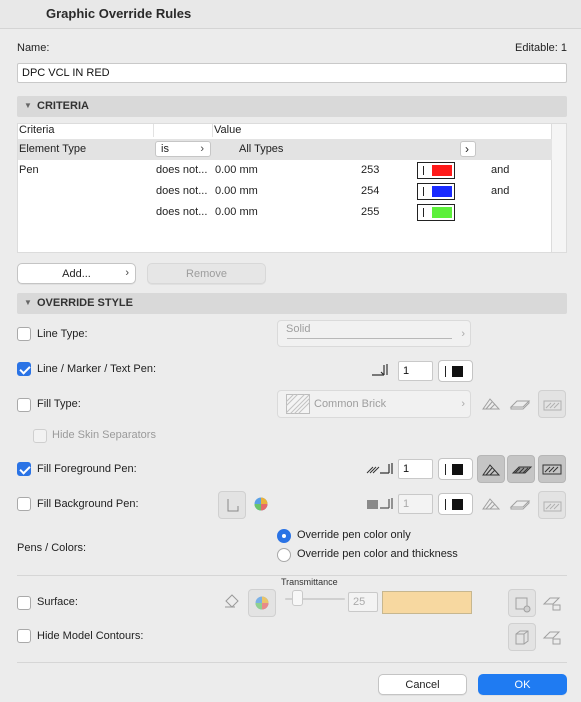 The image size is (581, 702). What do you see at coordinates (552, 637) in the screenshot?
I see `contours-lock-icon` at bounding box center [552, 637].